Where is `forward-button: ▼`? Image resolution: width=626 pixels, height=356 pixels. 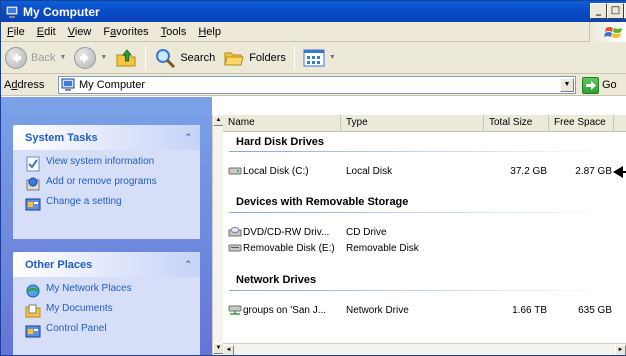 forward-button: ▼ is located at coordinates (90, 58).